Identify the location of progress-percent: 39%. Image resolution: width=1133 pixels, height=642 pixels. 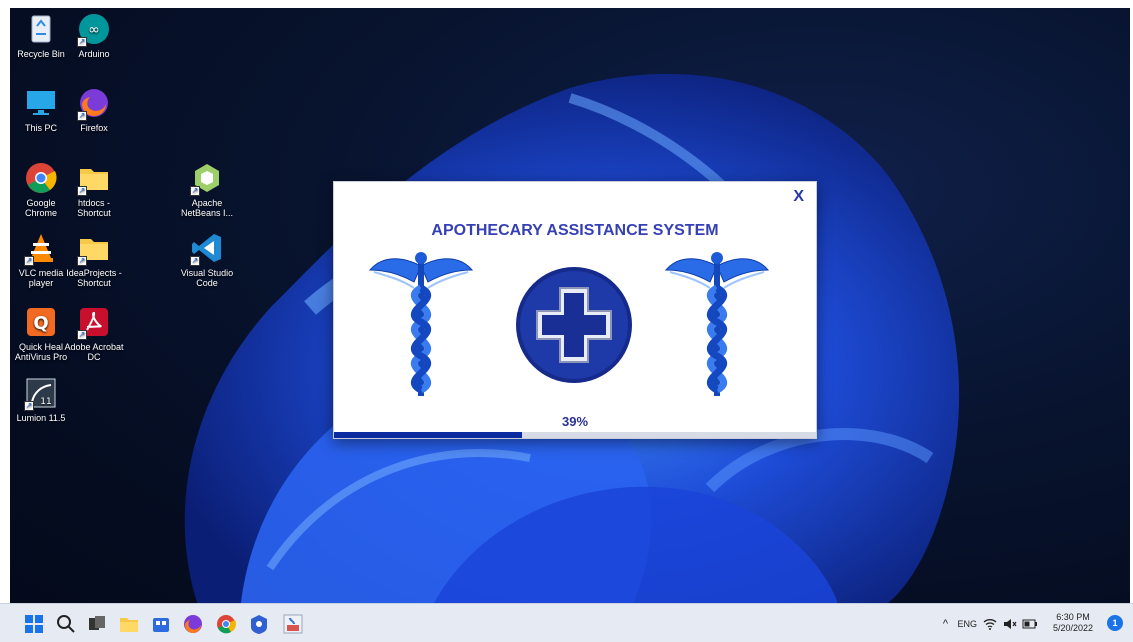
(575, 421).